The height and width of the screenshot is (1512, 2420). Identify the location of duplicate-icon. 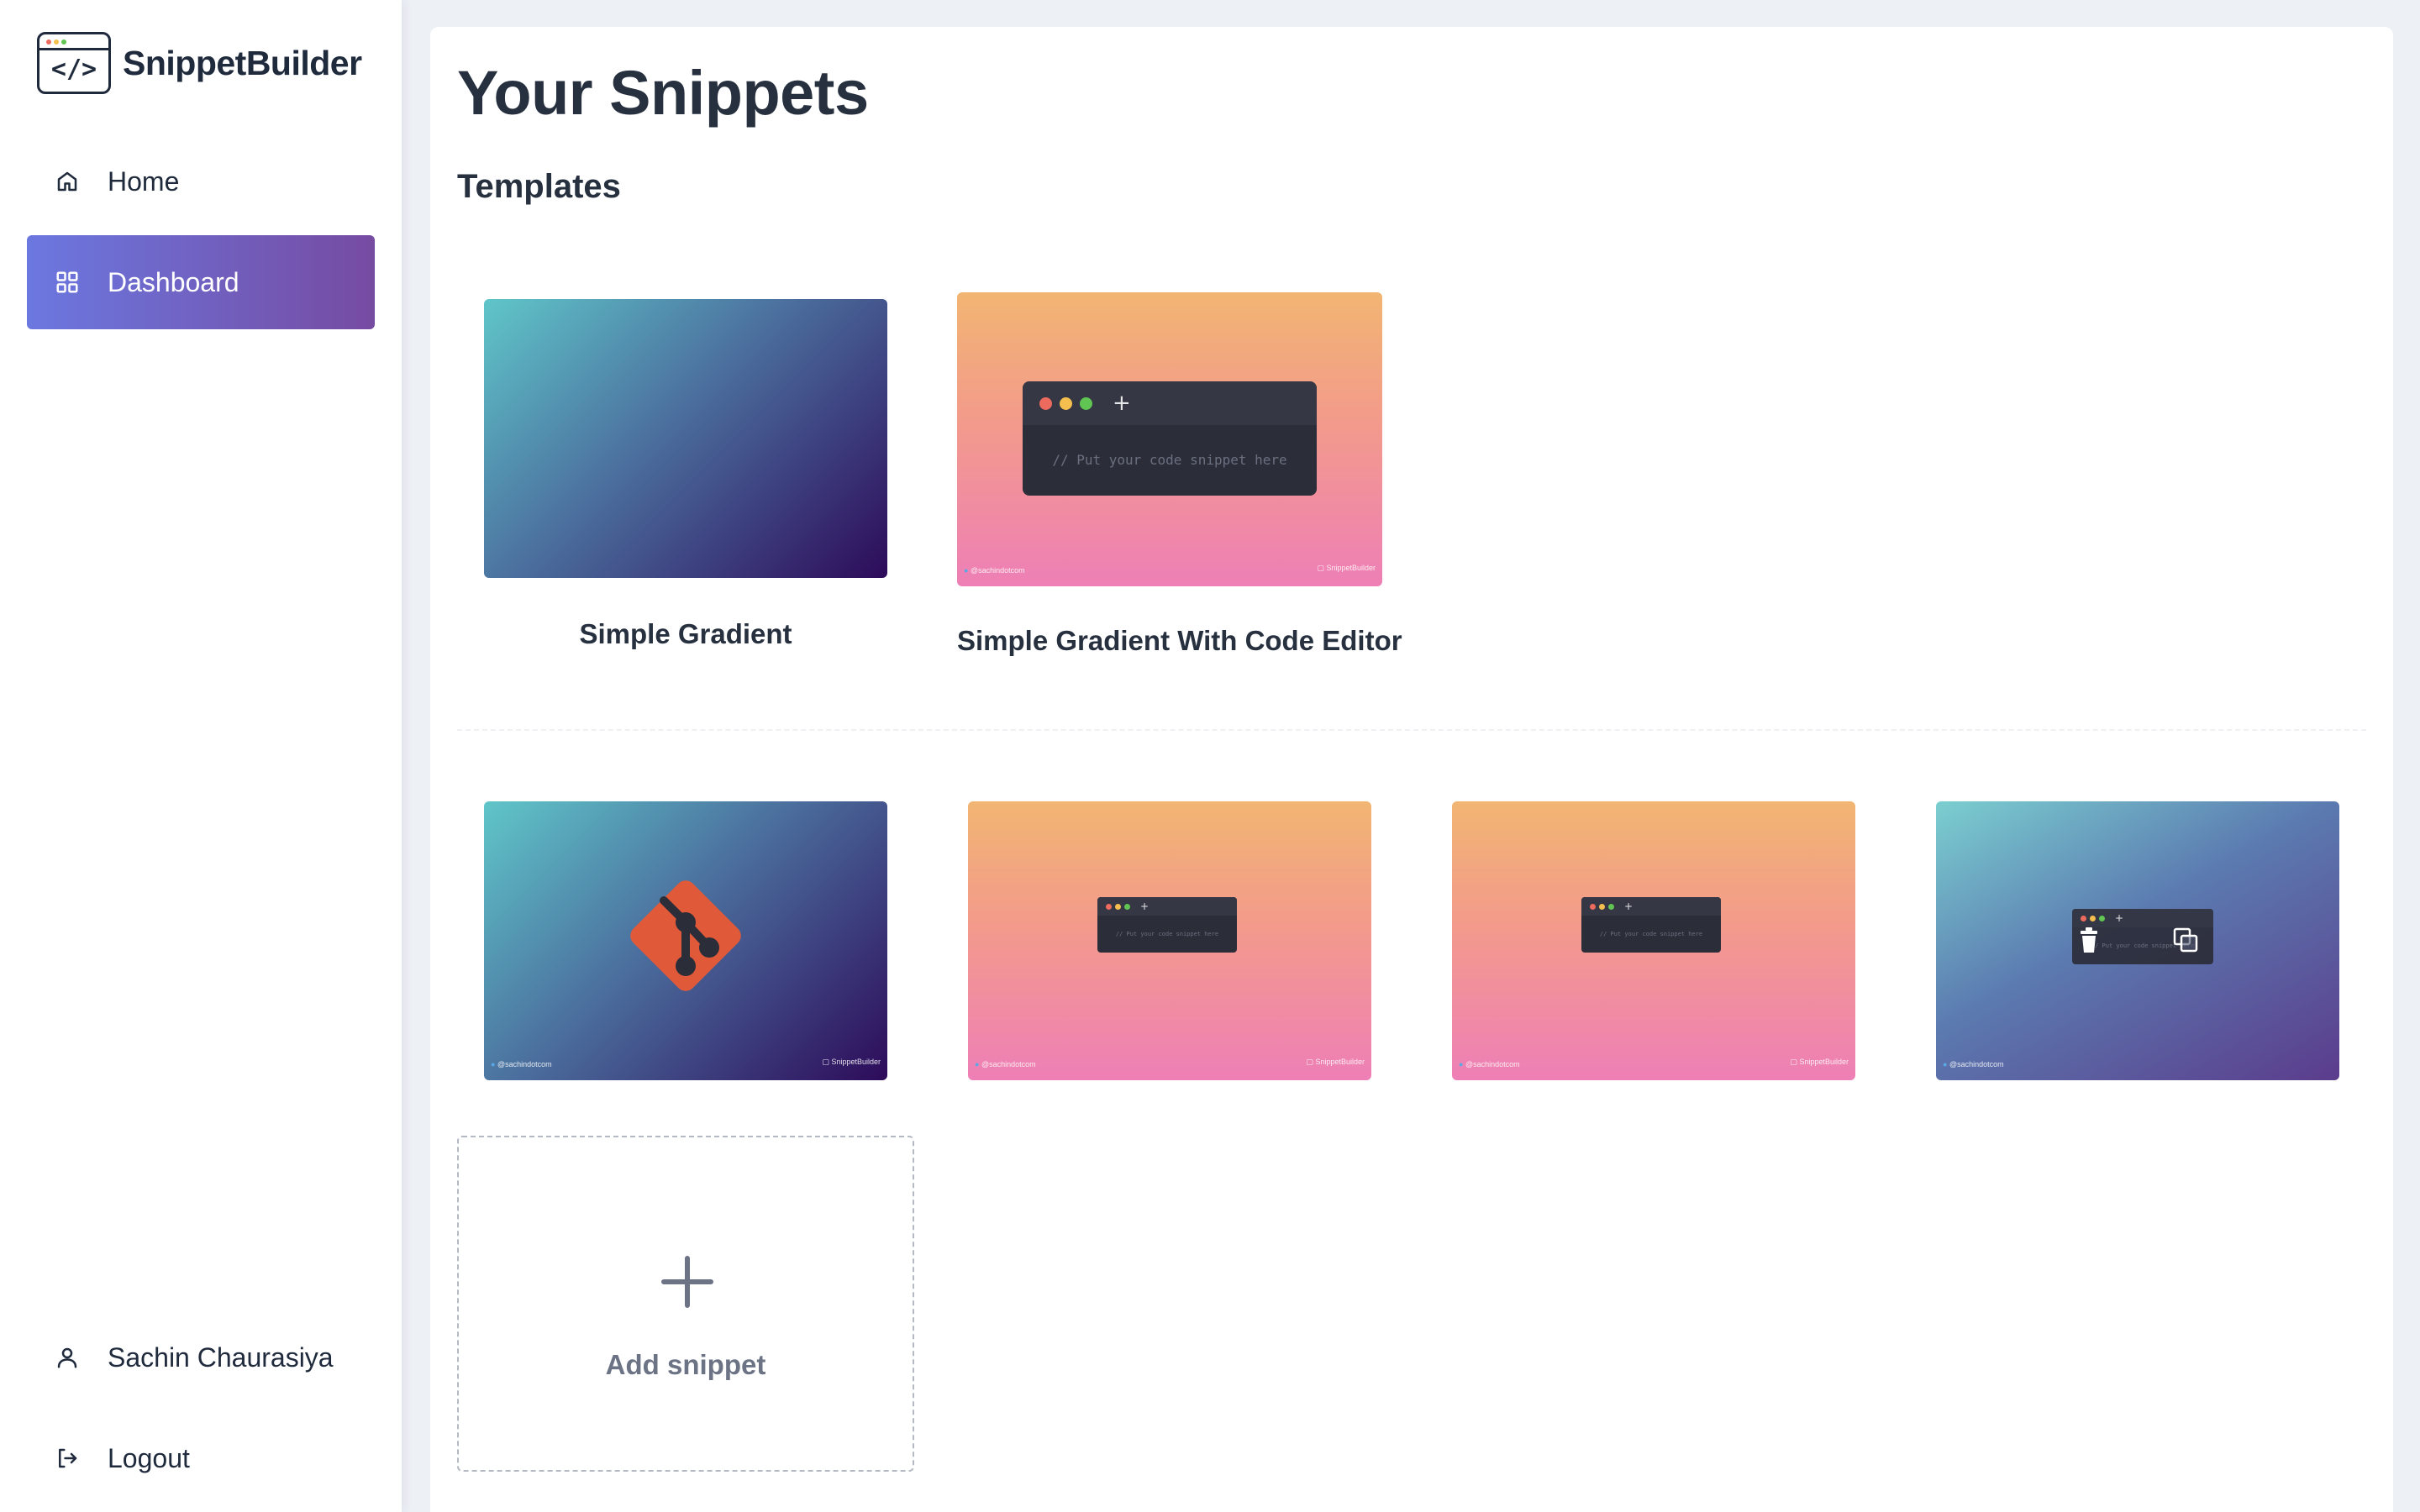
(2185, 942).